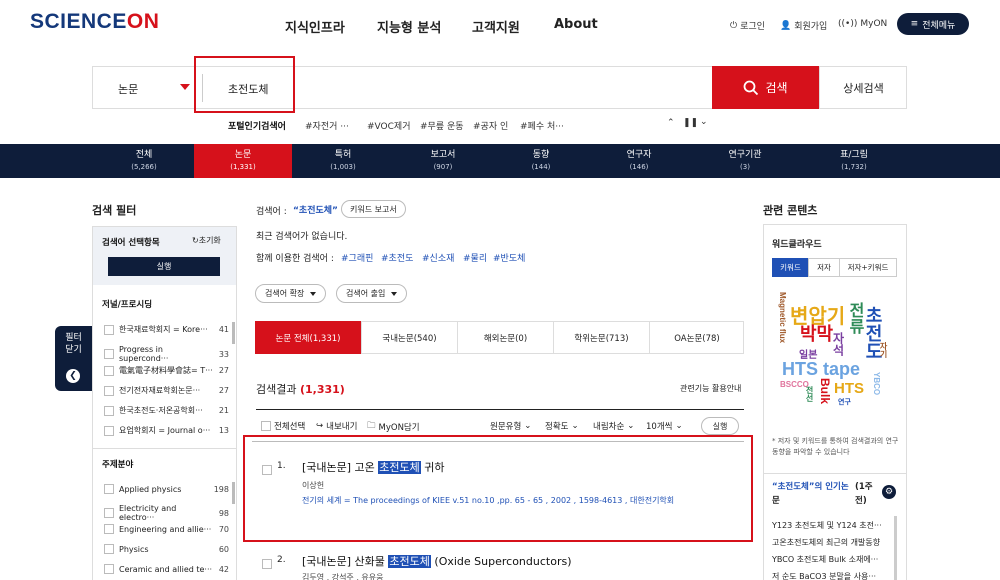  I want to click on export-button: ↪ 내보내기, so click(336, 426).